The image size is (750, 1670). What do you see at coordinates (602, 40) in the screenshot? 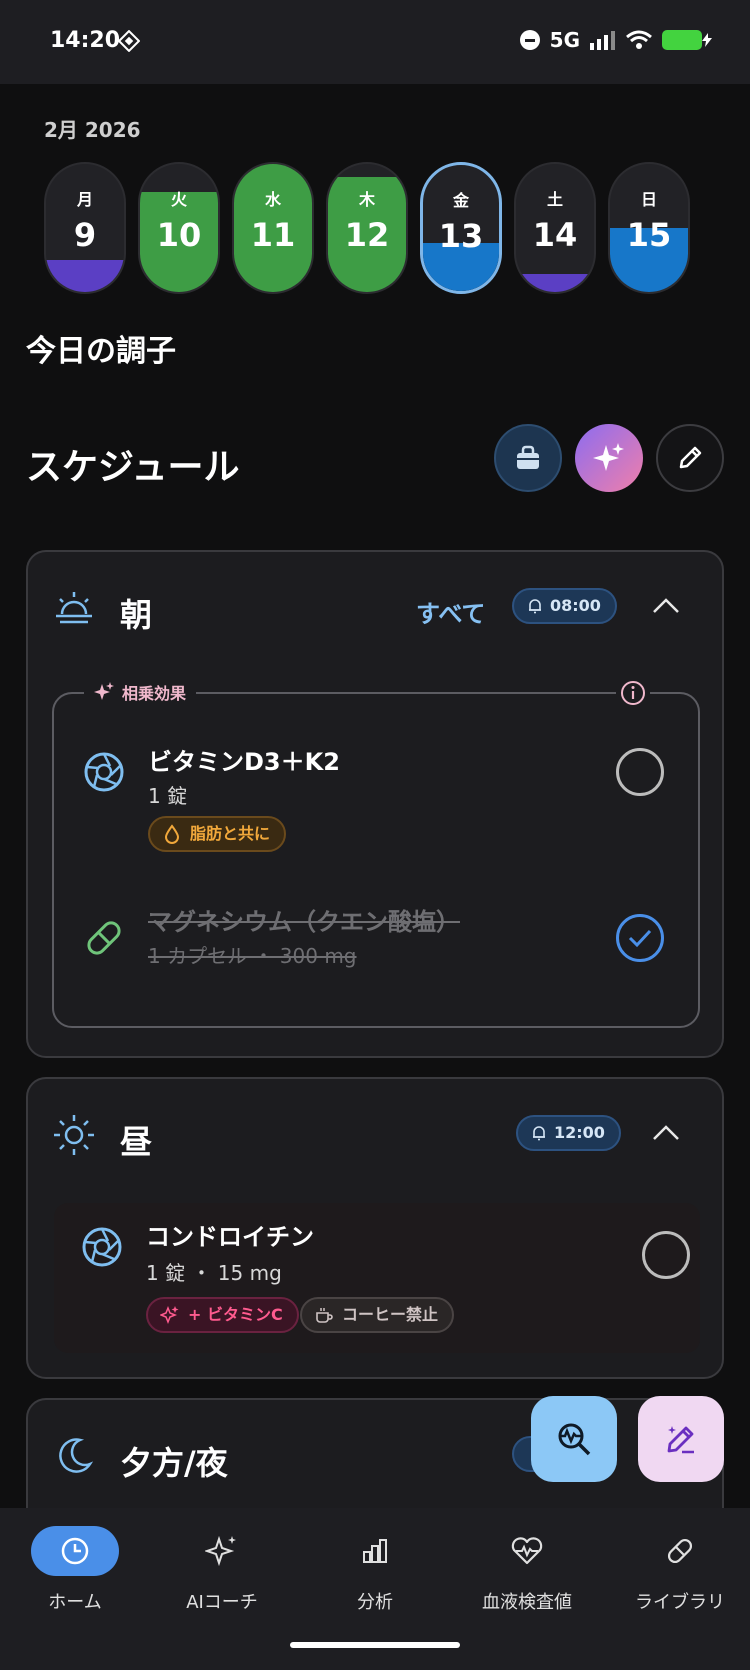
I see `signal-icon` at bounding box center [602, 40].